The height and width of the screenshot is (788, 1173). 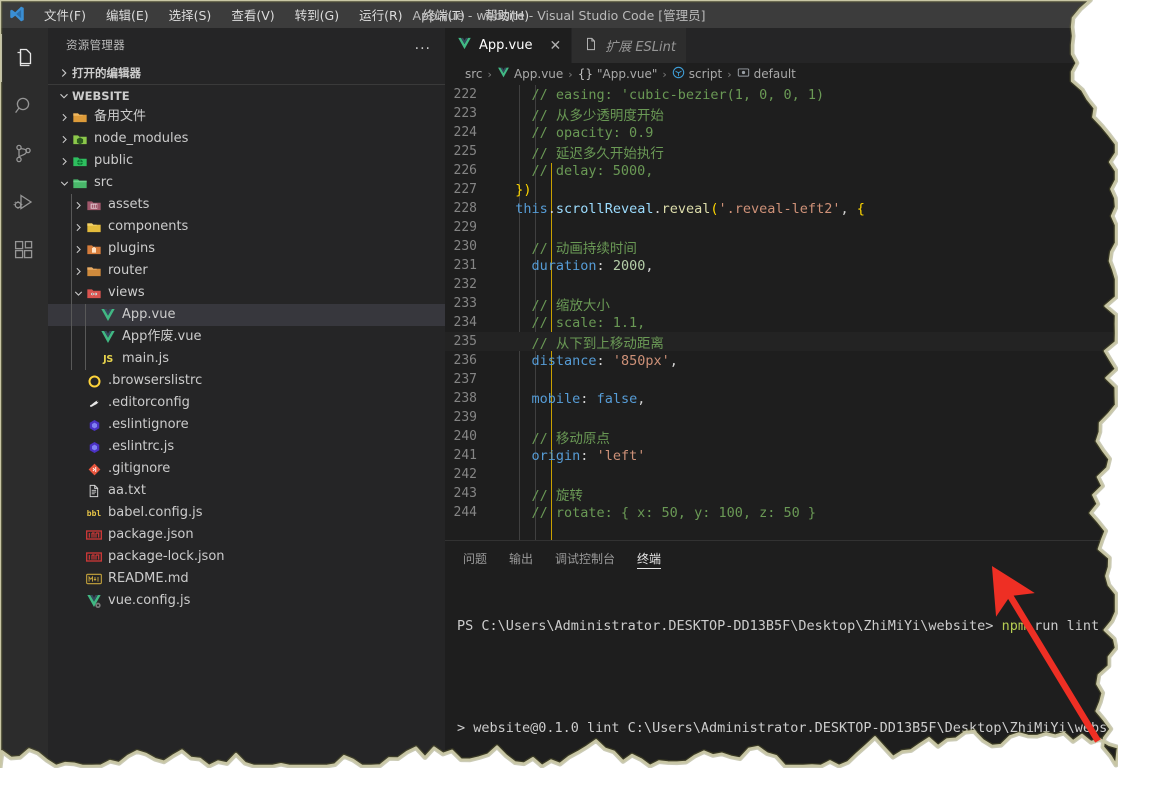 I want to click on tree-row-label: babel.config.js, so click(x=155, y=512).